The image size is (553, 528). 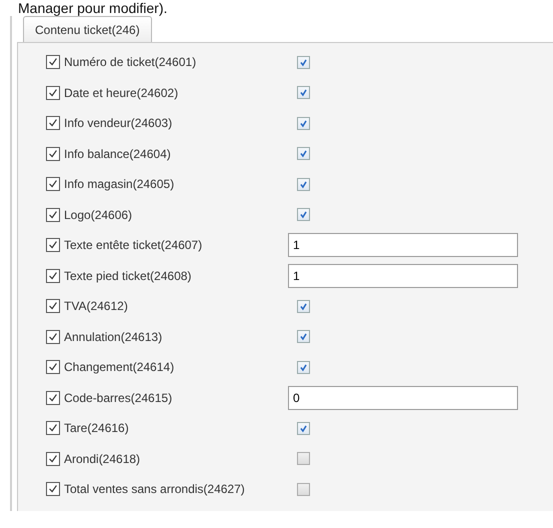 I want to click on option-label: Logo(24606), so click(x=98, y=215).